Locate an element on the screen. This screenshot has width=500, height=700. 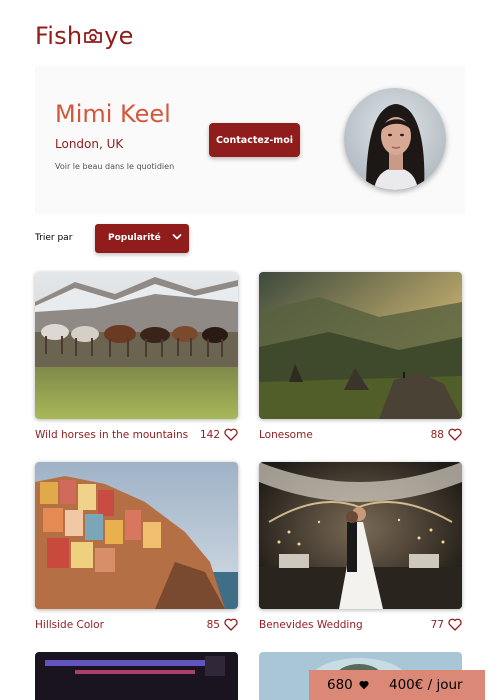
total-likes: 680 is located at coordinates (340, 685).